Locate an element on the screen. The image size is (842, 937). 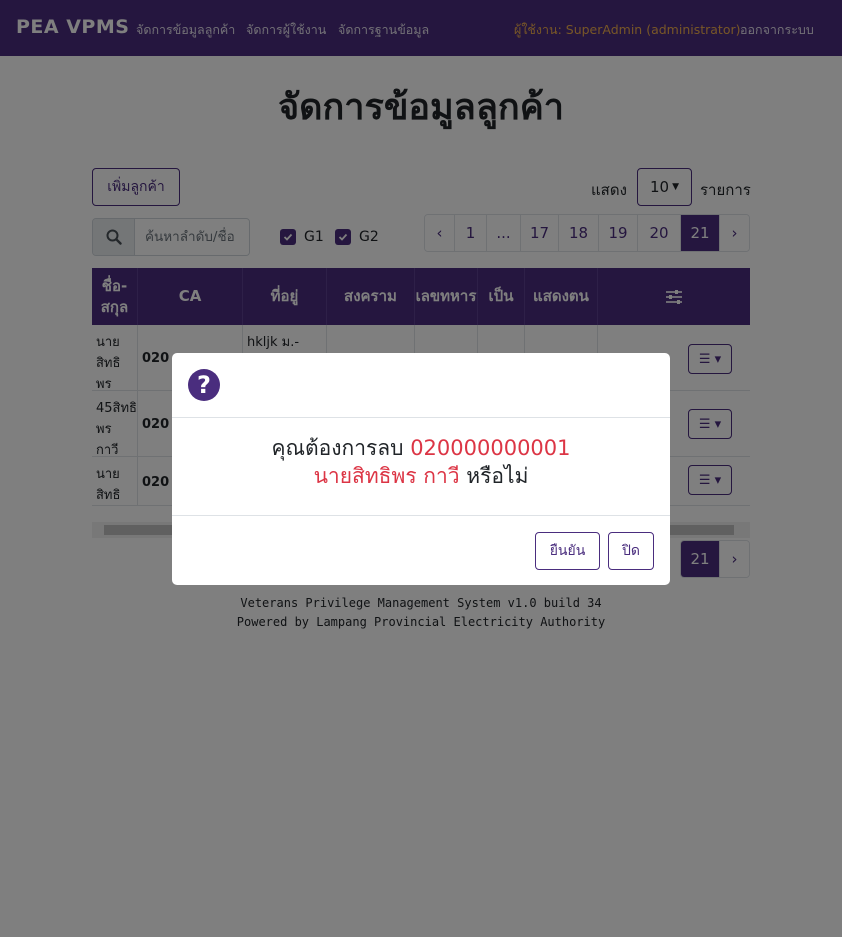
confirm-customer-name: นายสิทธิพร กาวี is located at coordinates (386, 476).